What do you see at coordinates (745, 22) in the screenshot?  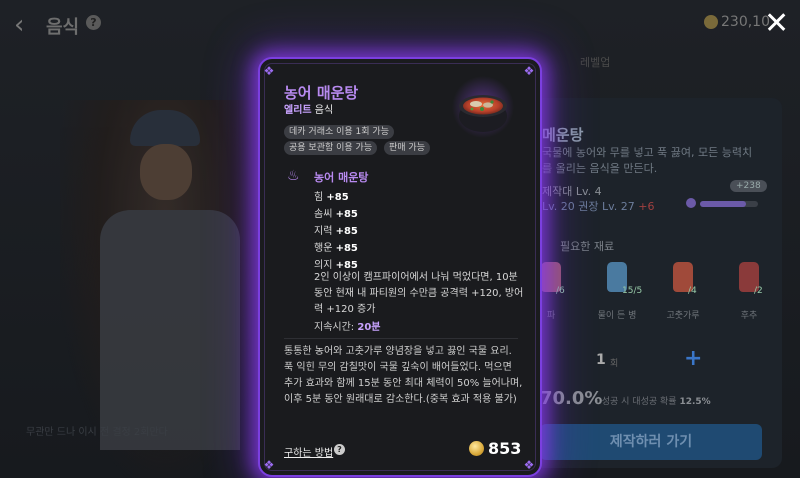 I see `coin-balance: 230,10` at bounding box center [745, 22].